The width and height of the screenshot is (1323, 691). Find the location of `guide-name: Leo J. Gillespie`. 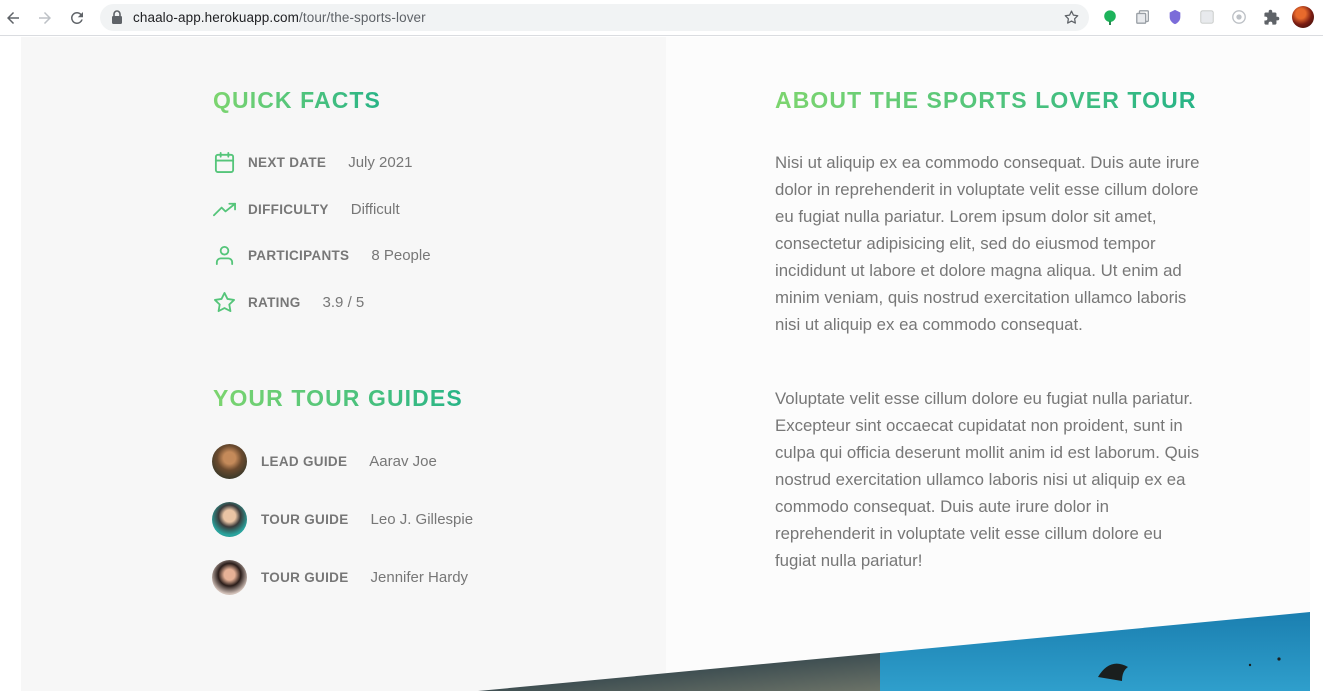

guide-name: Leo J. Gillespie is located at coordinates (422, 519).